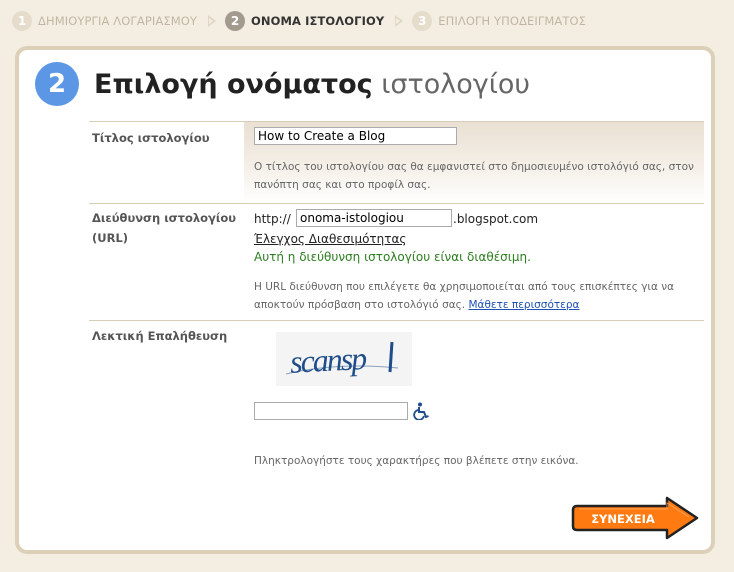  I want to click on step-choose-template: 3 ΕΠΙΛΟΓΗ ΥΠΟΔΕΙΓΜΑΤΟΣ, so click(499, 21).